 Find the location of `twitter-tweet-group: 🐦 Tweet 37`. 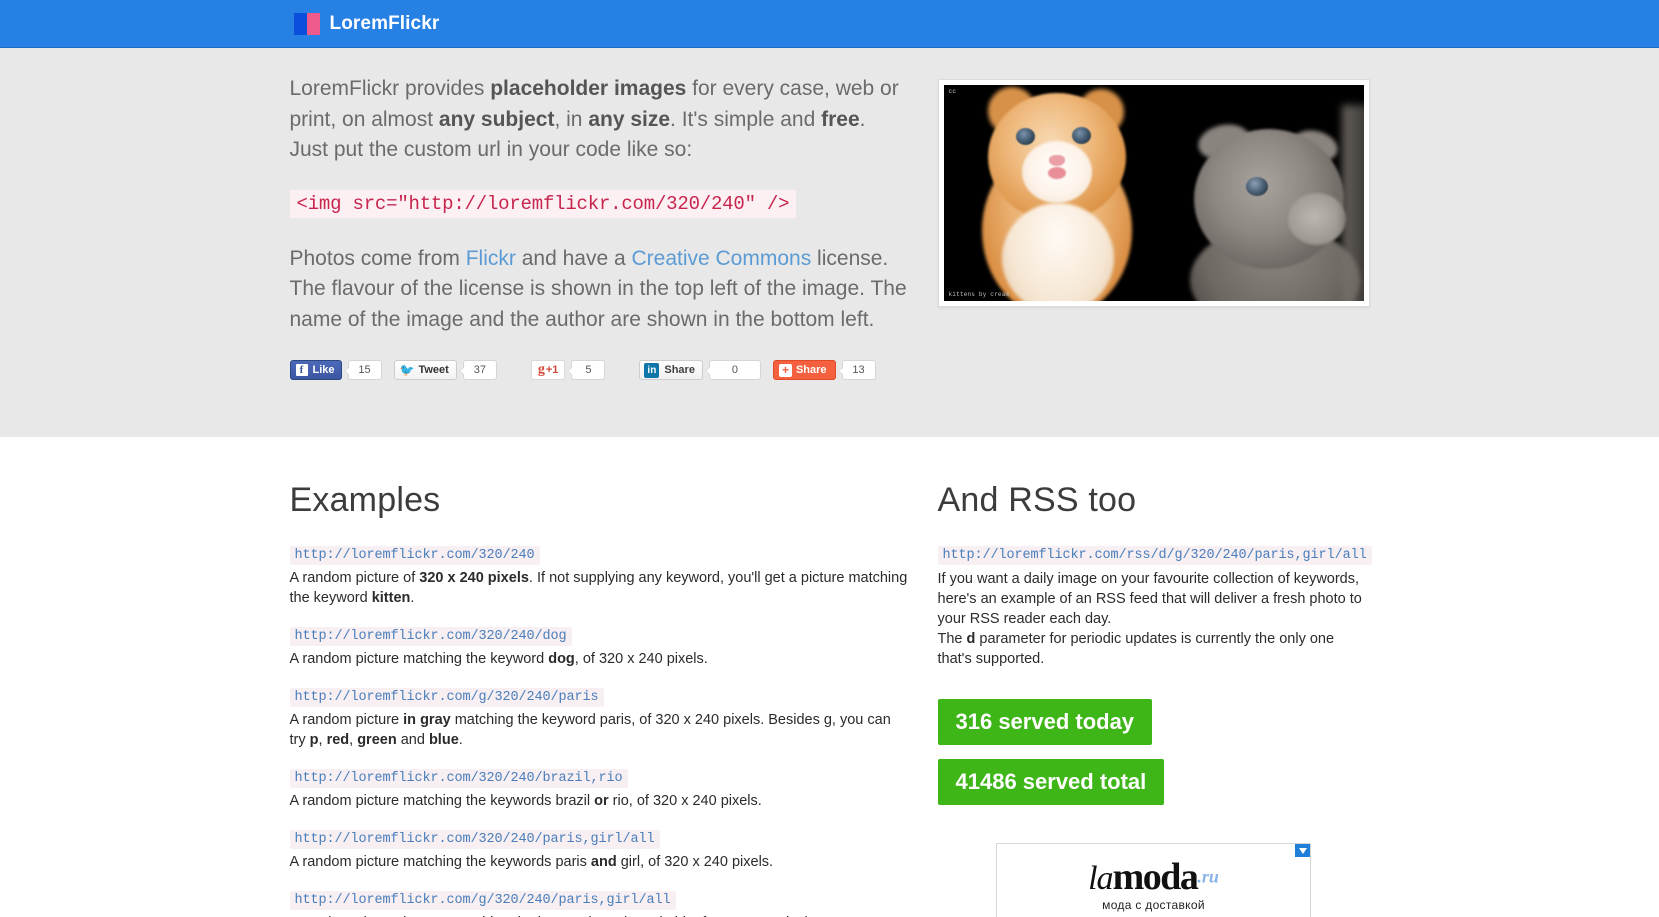

twitter-tweet-group: 🐦 Tweet 37 is located at coordinates (445, 370).